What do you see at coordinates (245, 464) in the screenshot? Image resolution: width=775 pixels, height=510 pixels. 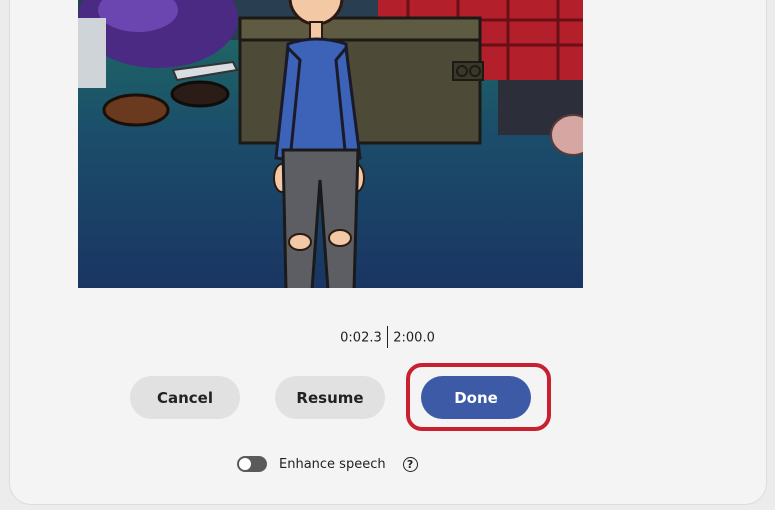 I see `toggle-knob` at bounding box center [245, 464].